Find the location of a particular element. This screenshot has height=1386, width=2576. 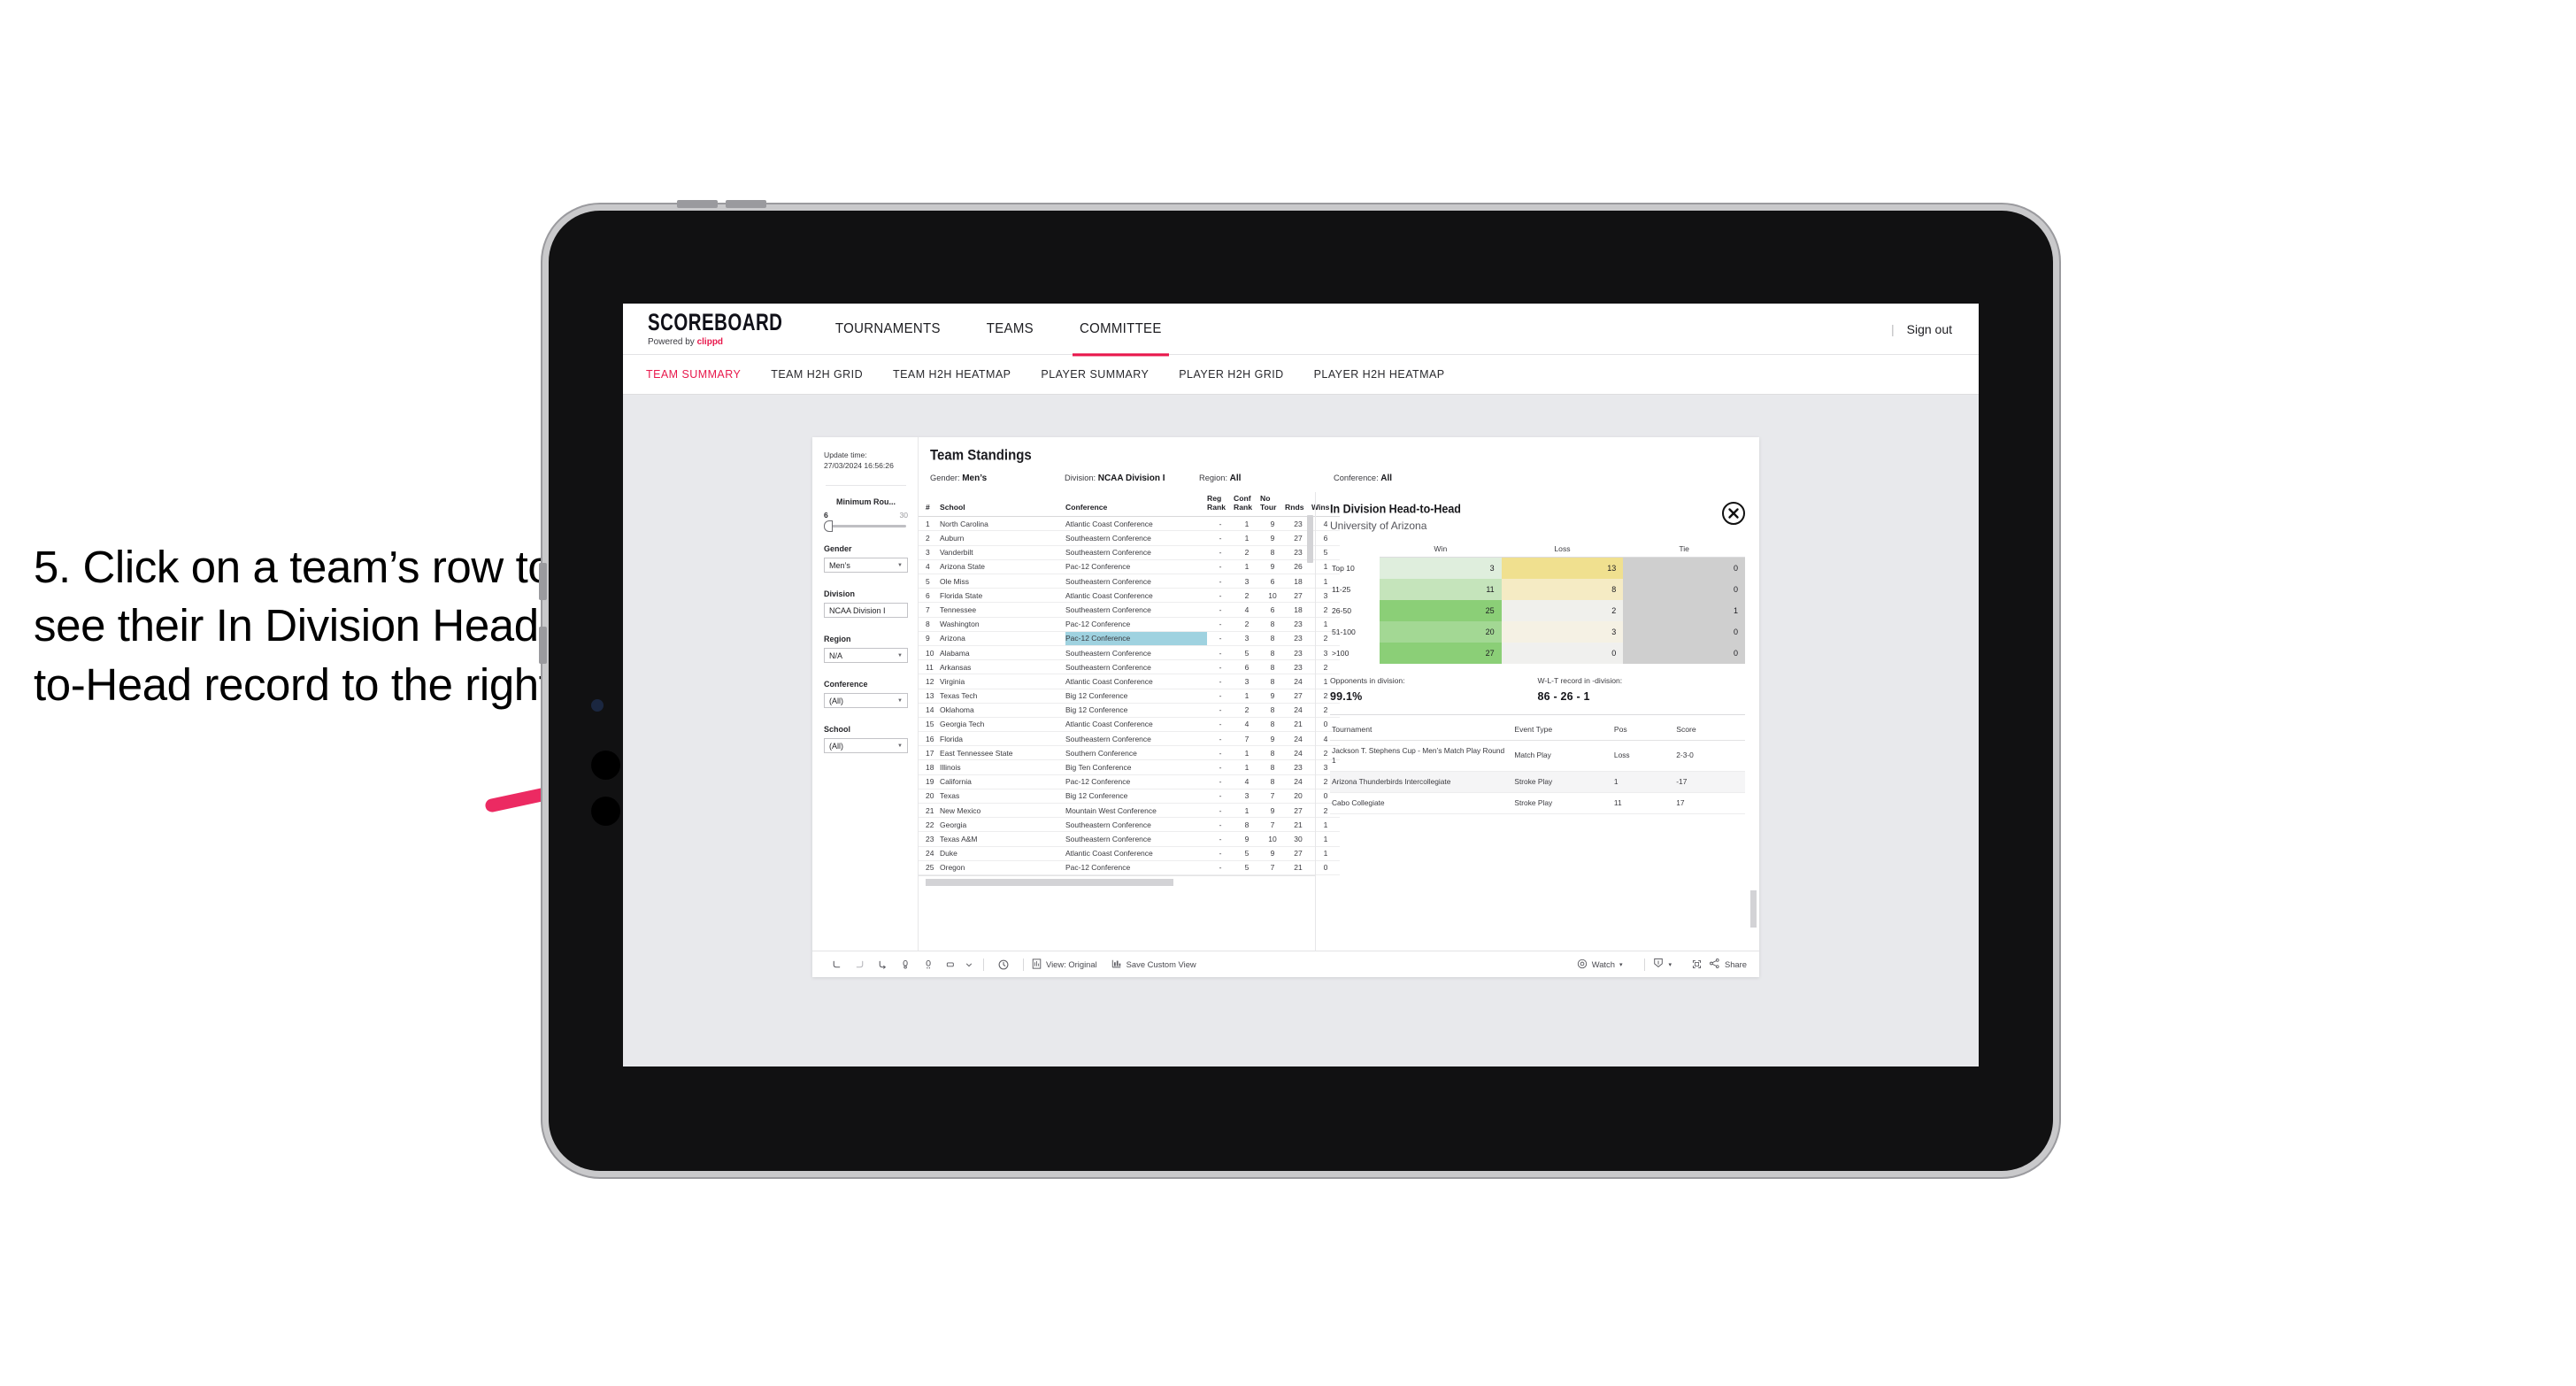

table-row: 18 Illinois Big Ten Conference -1 8 23 3 is located at coordinates (1129, 767).